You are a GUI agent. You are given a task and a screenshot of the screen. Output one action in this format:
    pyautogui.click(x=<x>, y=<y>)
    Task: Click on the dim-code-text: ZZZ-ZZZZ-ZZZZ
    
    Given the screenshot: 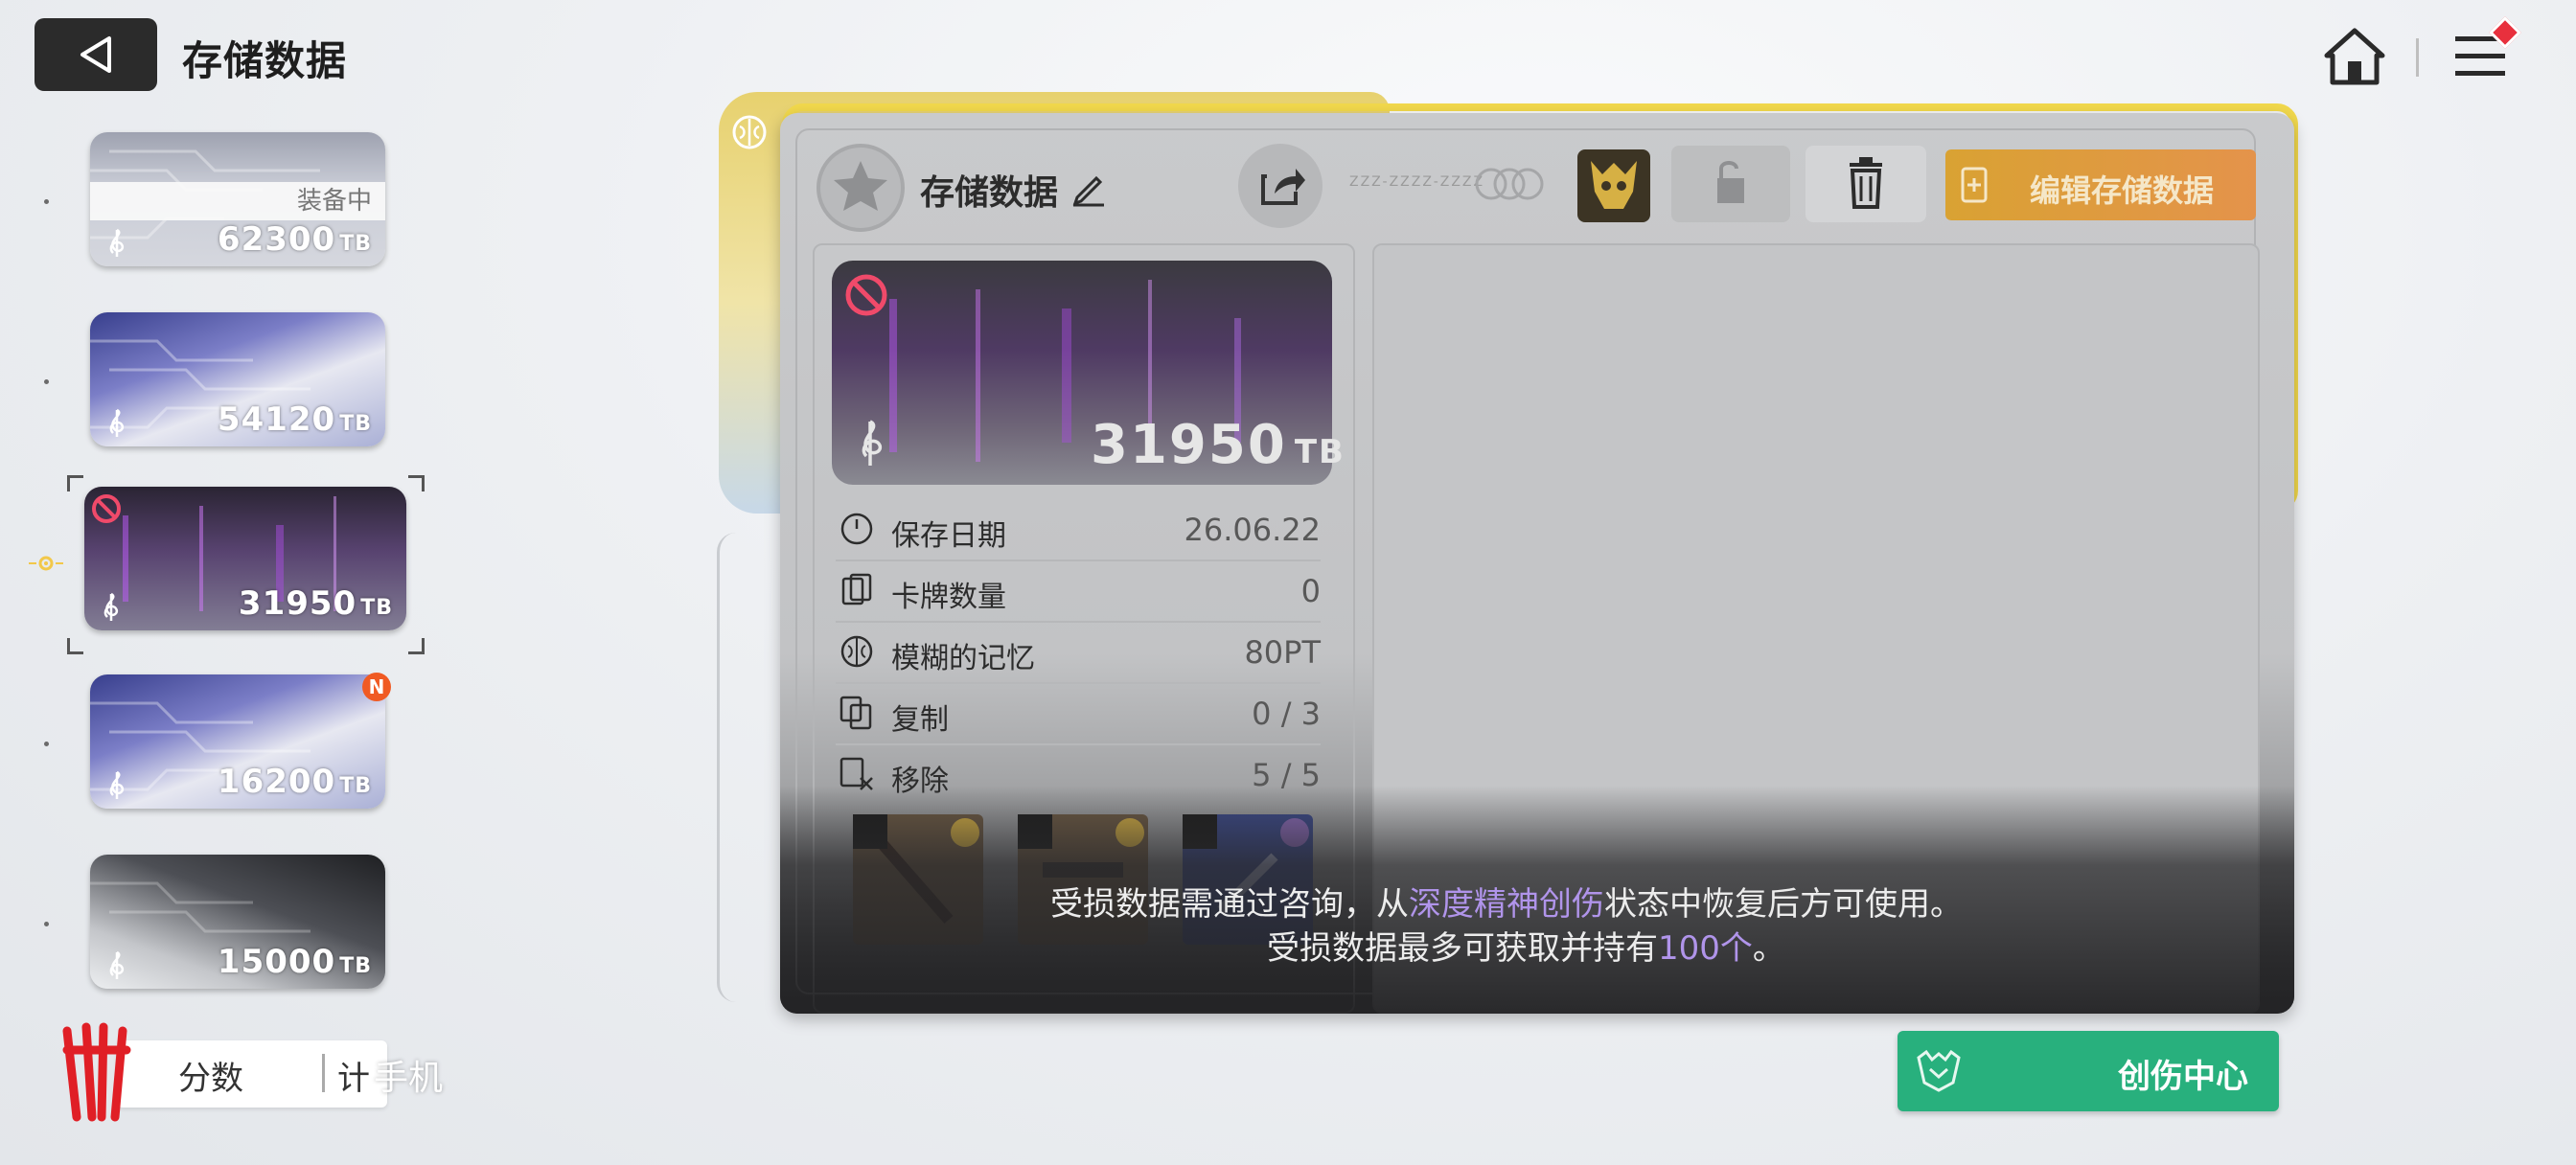 What is the action you would take?
    pyautogui.click(x=1417, y=182)
    